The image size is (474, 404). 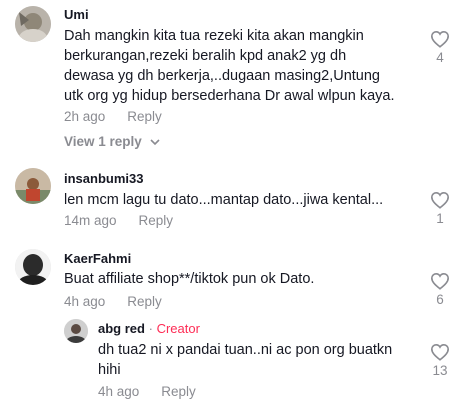 I want to click on view-replies-button: View 1 reply, so click(x=112, y=141).